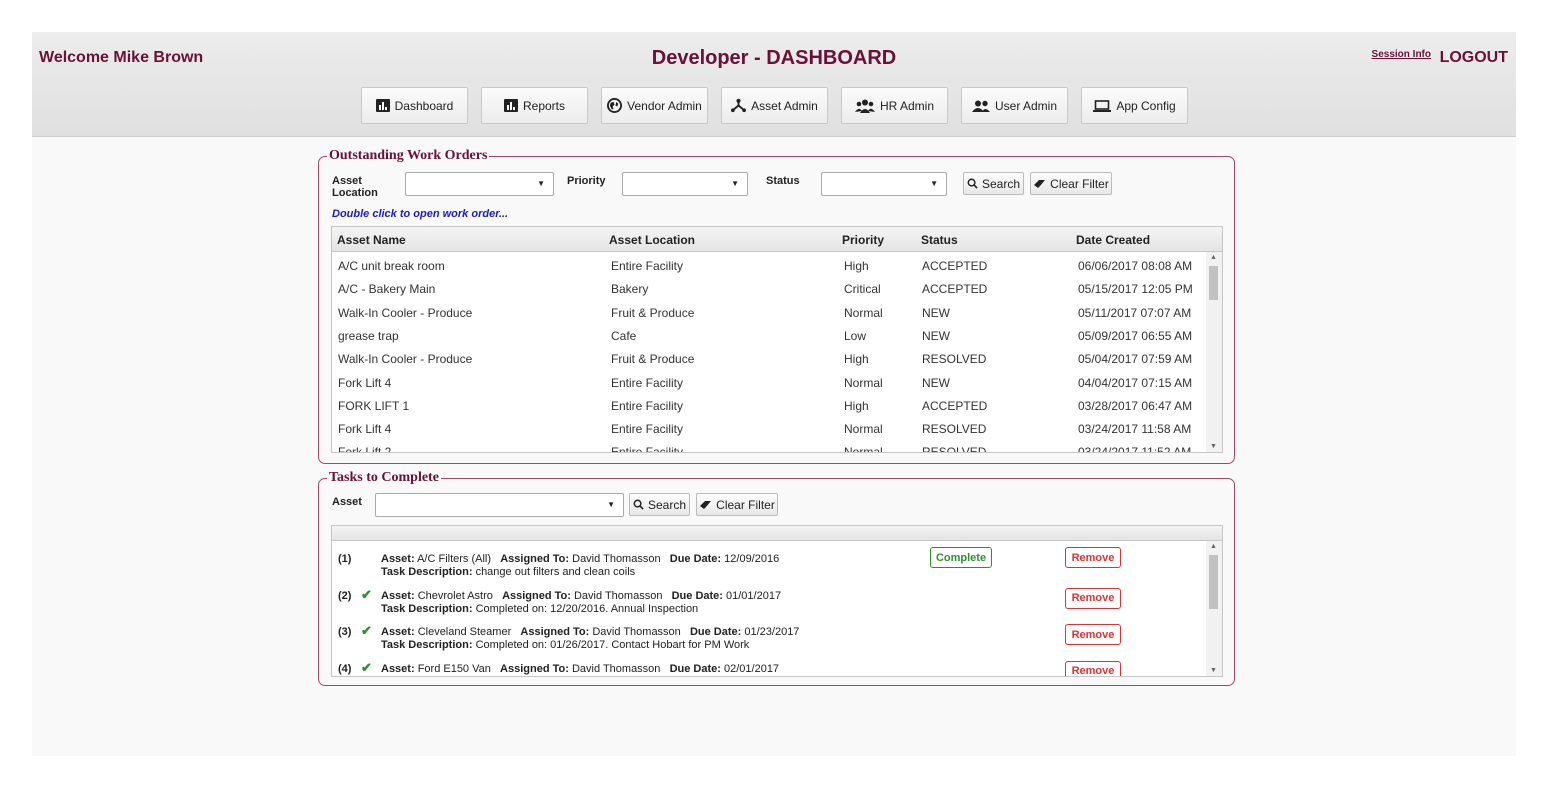 This screenshot has height=788, width=1548. I want to click on cell-asset-name: Walk-In Cooler - Produce, so click(405, 312).